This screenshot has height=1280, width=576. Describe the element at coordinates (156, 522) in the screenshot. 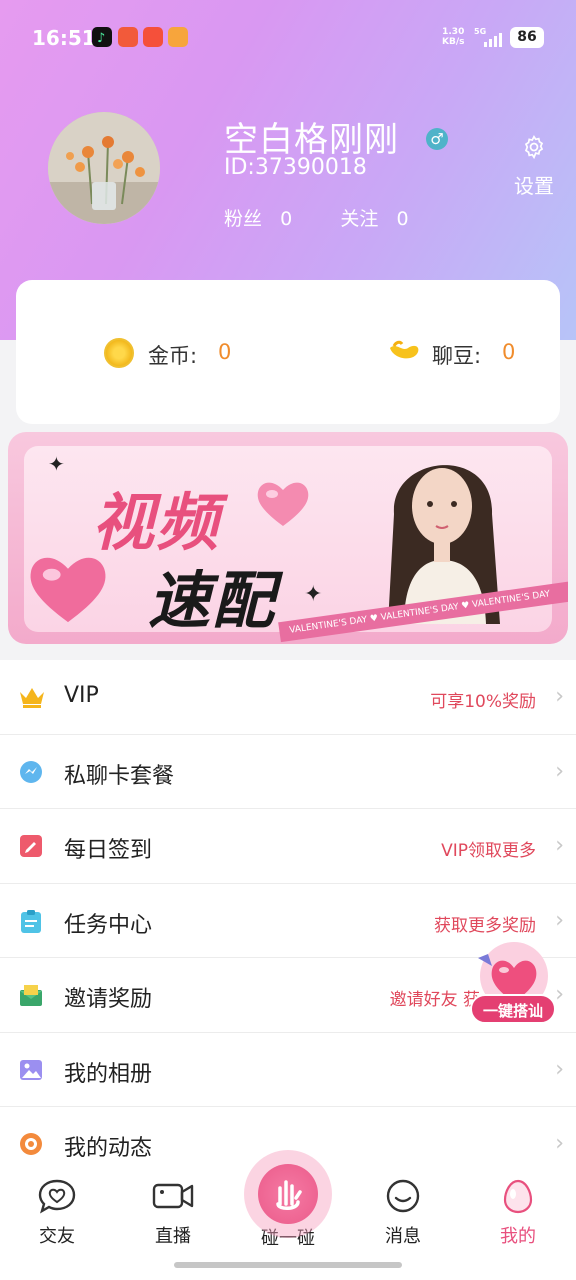

I see `banner-title-line1: 视频` at that location.